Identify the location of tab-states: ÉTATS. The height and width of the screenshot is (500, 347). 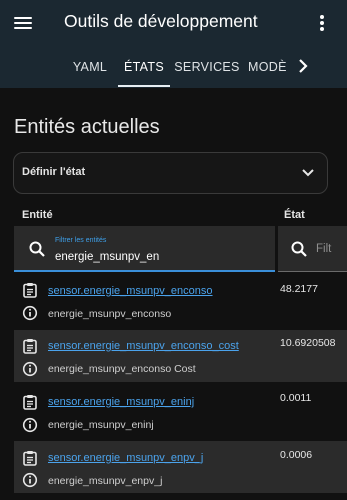
(144, 69).